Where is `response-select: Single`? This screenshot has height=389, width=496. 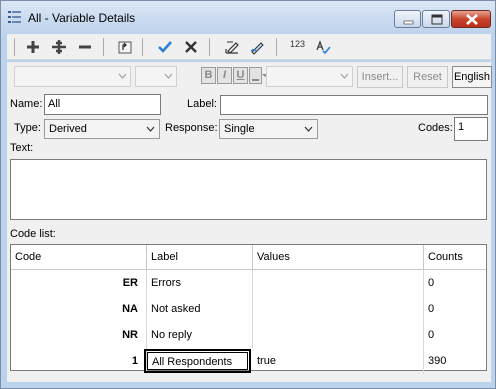
response-select: Single is located at coordinates (268, 129).